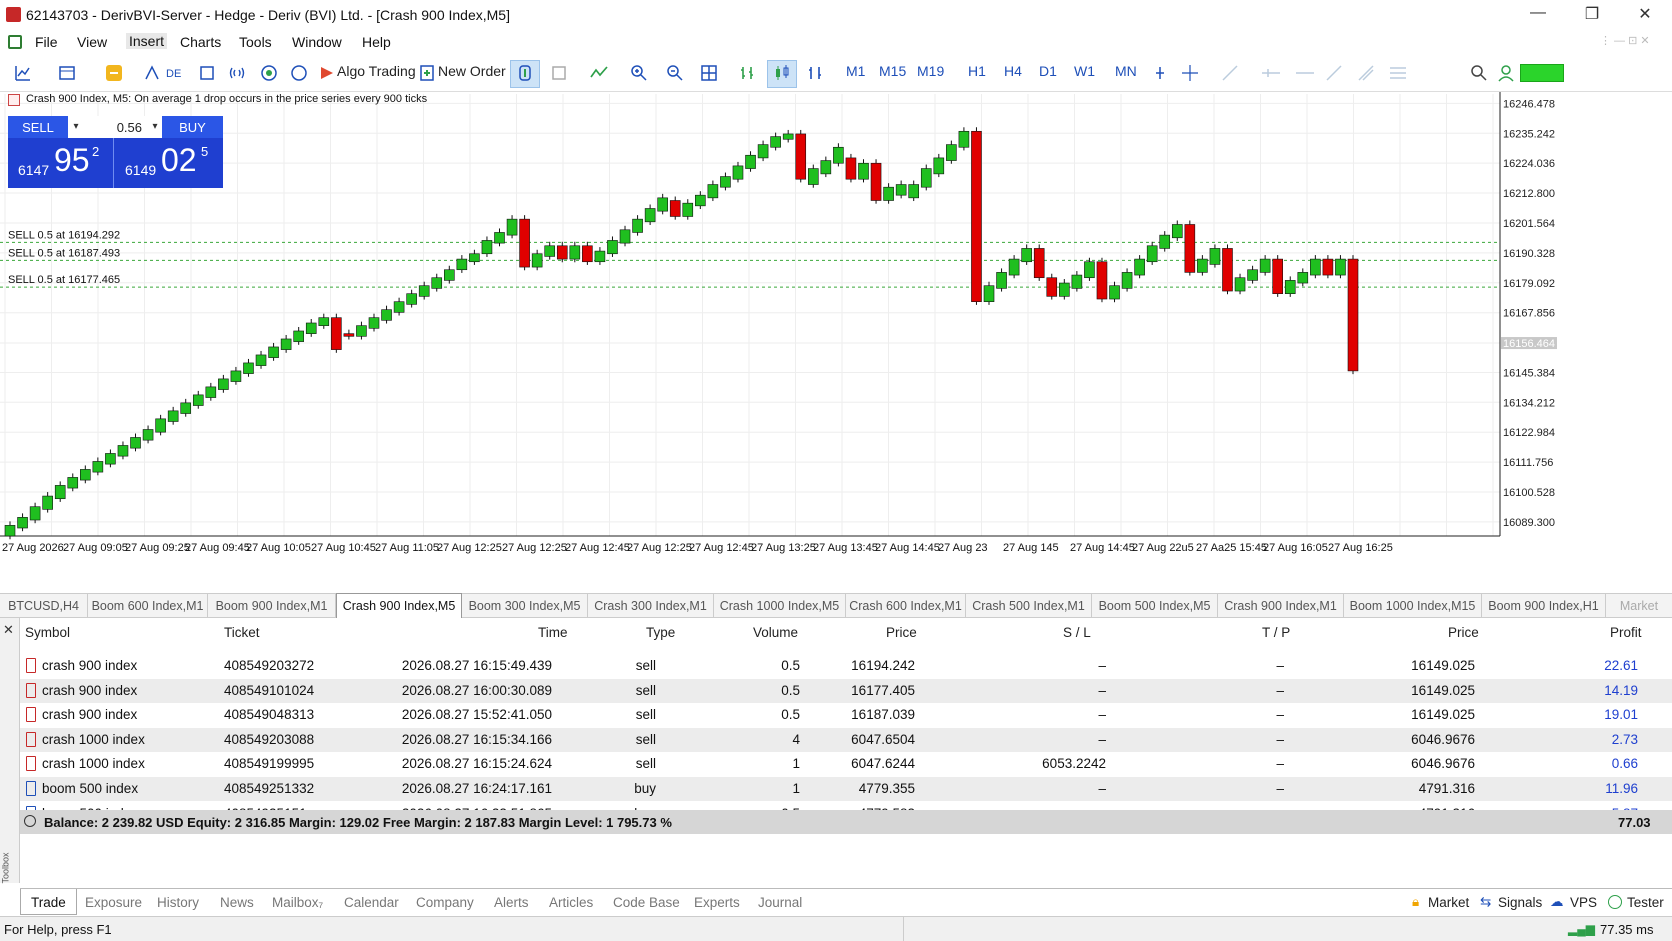  Describe the element at coordinates (1013, 73) in the screenshot. I see `timeframe-h4: H4` at that location.